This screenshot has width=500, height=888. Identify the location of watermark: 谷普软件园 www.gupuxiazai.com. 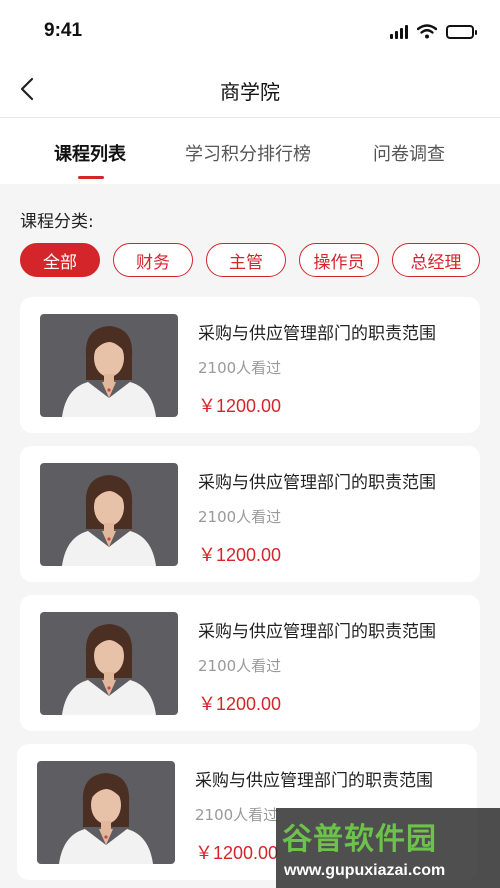
(388, 848).